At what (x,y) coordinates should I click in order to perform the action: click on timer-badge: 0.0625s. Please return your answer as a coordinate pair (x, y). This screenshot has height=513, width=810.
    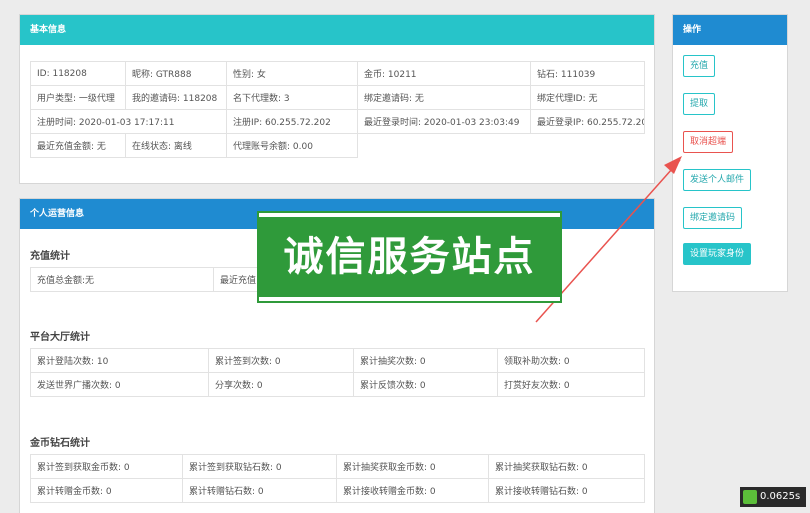
    Looking at the image, I should click on (773, 497).